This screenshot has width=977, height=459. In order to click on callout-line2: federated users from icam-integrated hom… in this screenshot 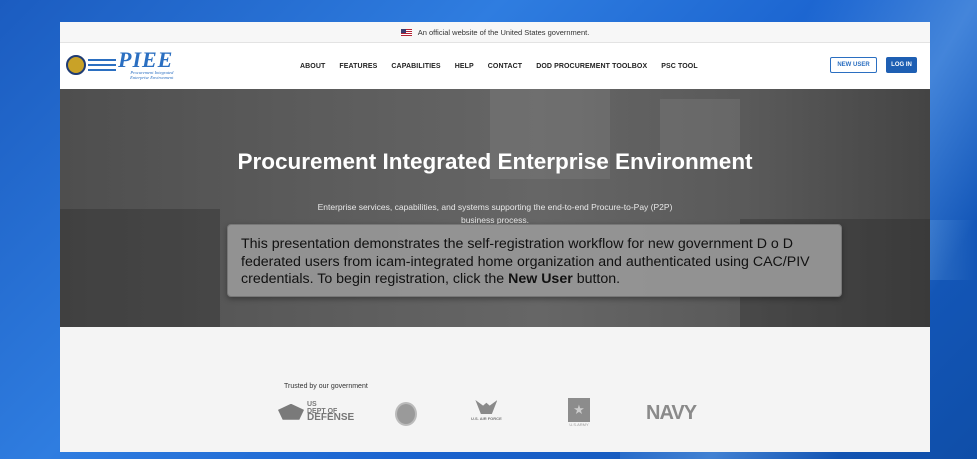, I will do `click(525, 261)`.